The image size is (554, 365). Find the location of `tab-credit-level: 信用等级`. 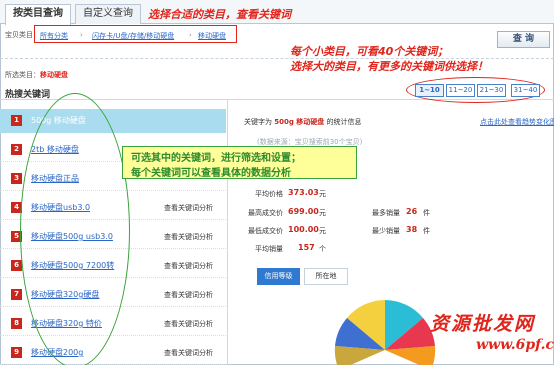

tab-credit-level: 信用等级 is located at coordinates (278, 276).